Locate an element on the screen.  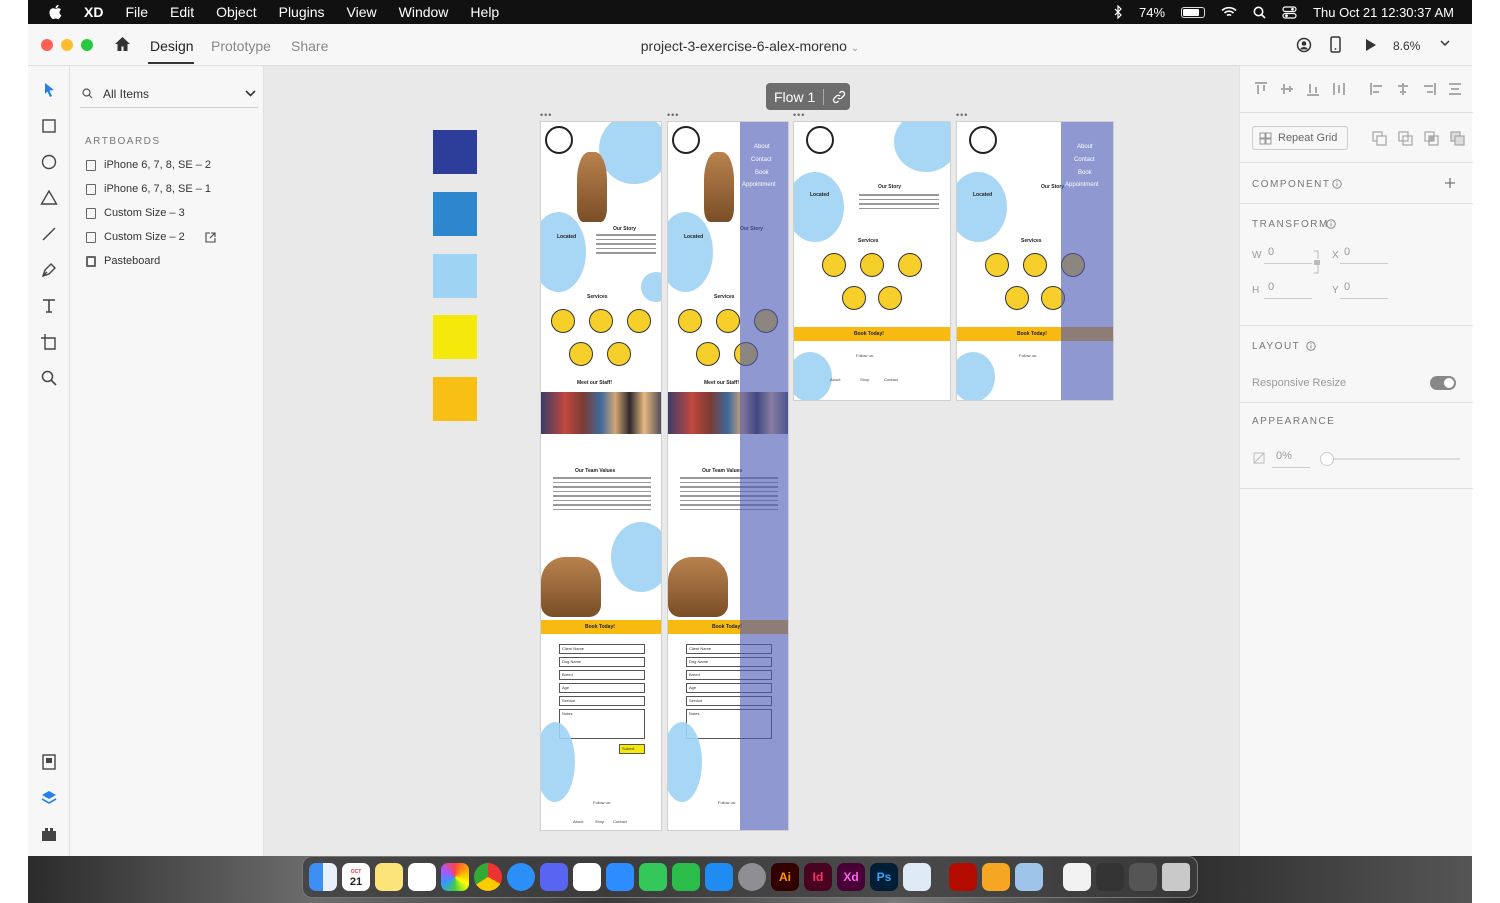
distribute-horizontal-icon is located at coordinates (1455, 89).